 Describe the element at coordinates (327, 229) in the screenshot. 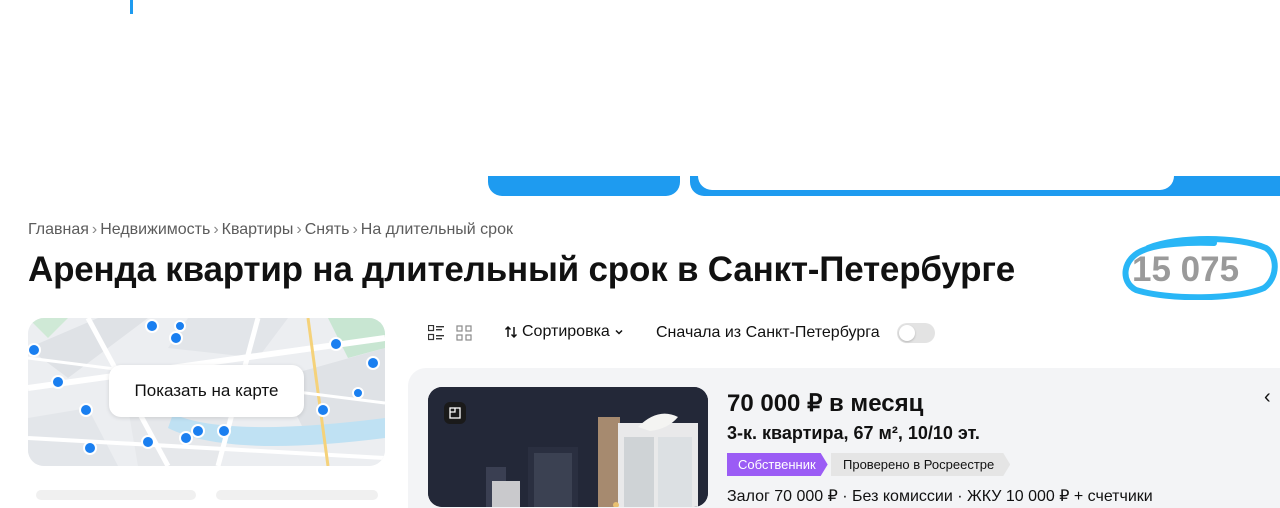

I see `breadcrumb-rent: Снять` at that location.